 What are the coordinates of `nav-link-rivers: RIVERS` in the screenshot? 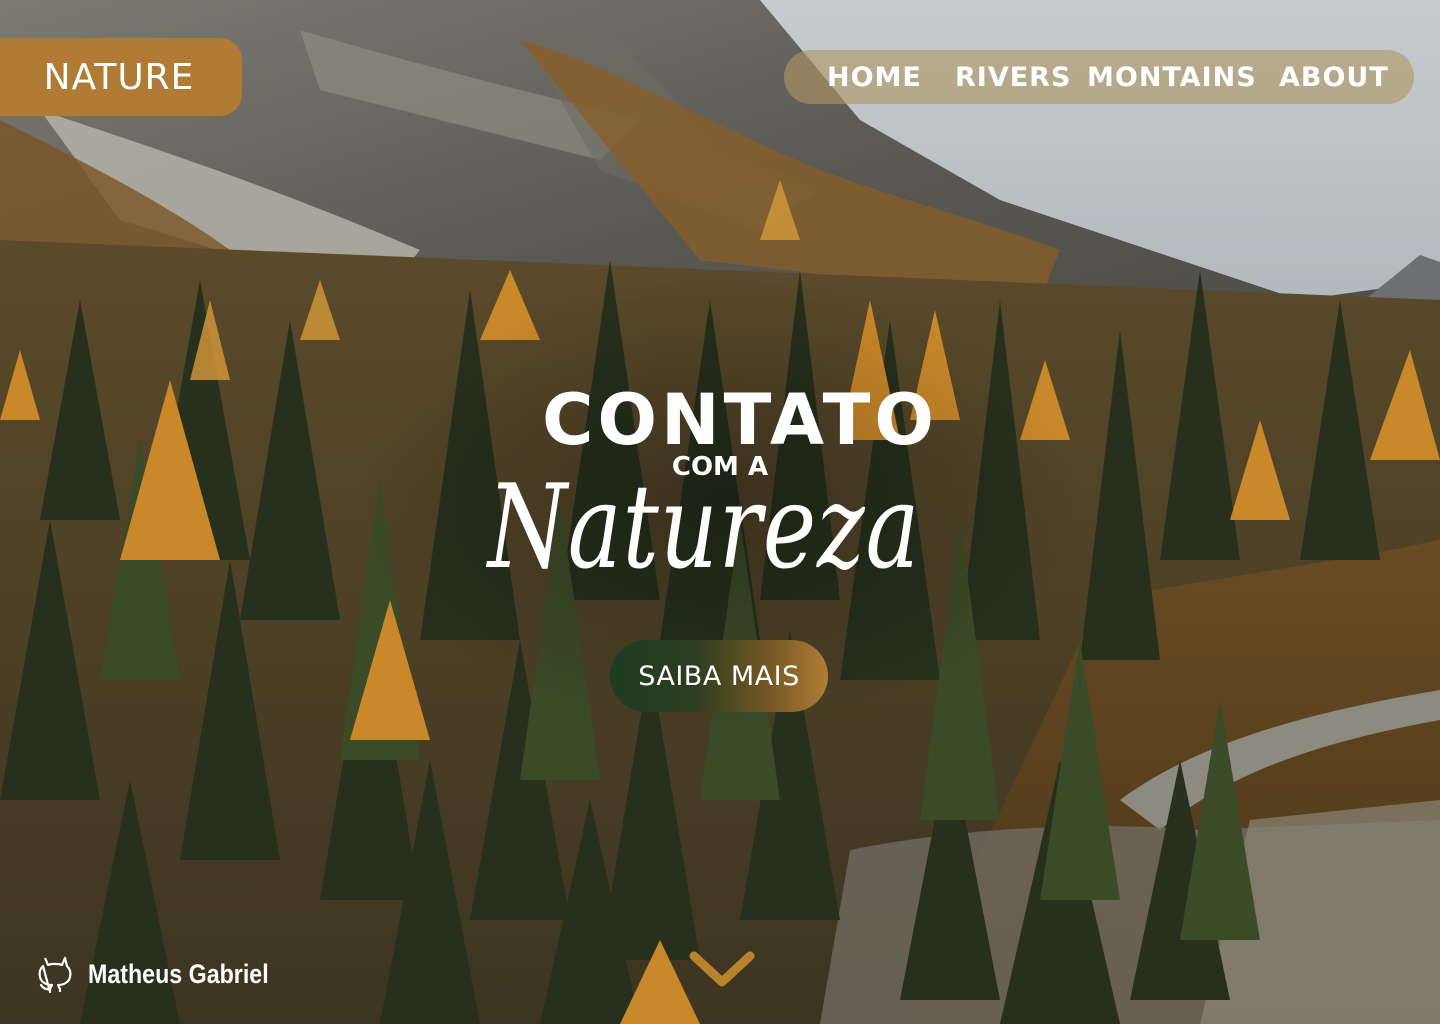 It's located at (1013, 78).